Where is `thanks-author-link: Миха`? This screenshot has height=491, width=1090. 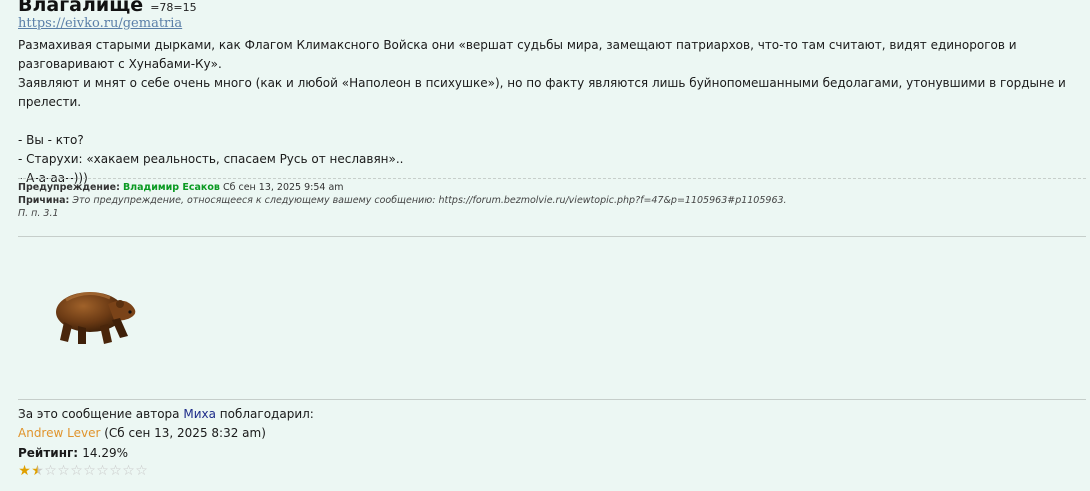
thanks-author-link: Миха is located at coordinates (199, 414).